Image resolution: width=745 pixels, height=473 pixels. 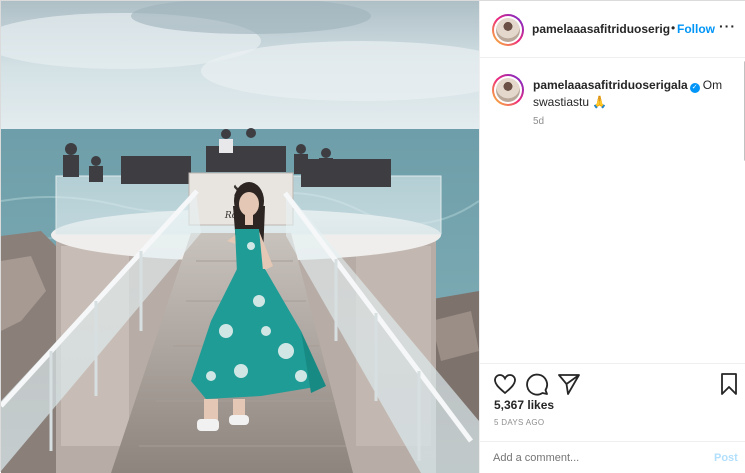 I want to click on share-icon, so click(x=569, y=384).